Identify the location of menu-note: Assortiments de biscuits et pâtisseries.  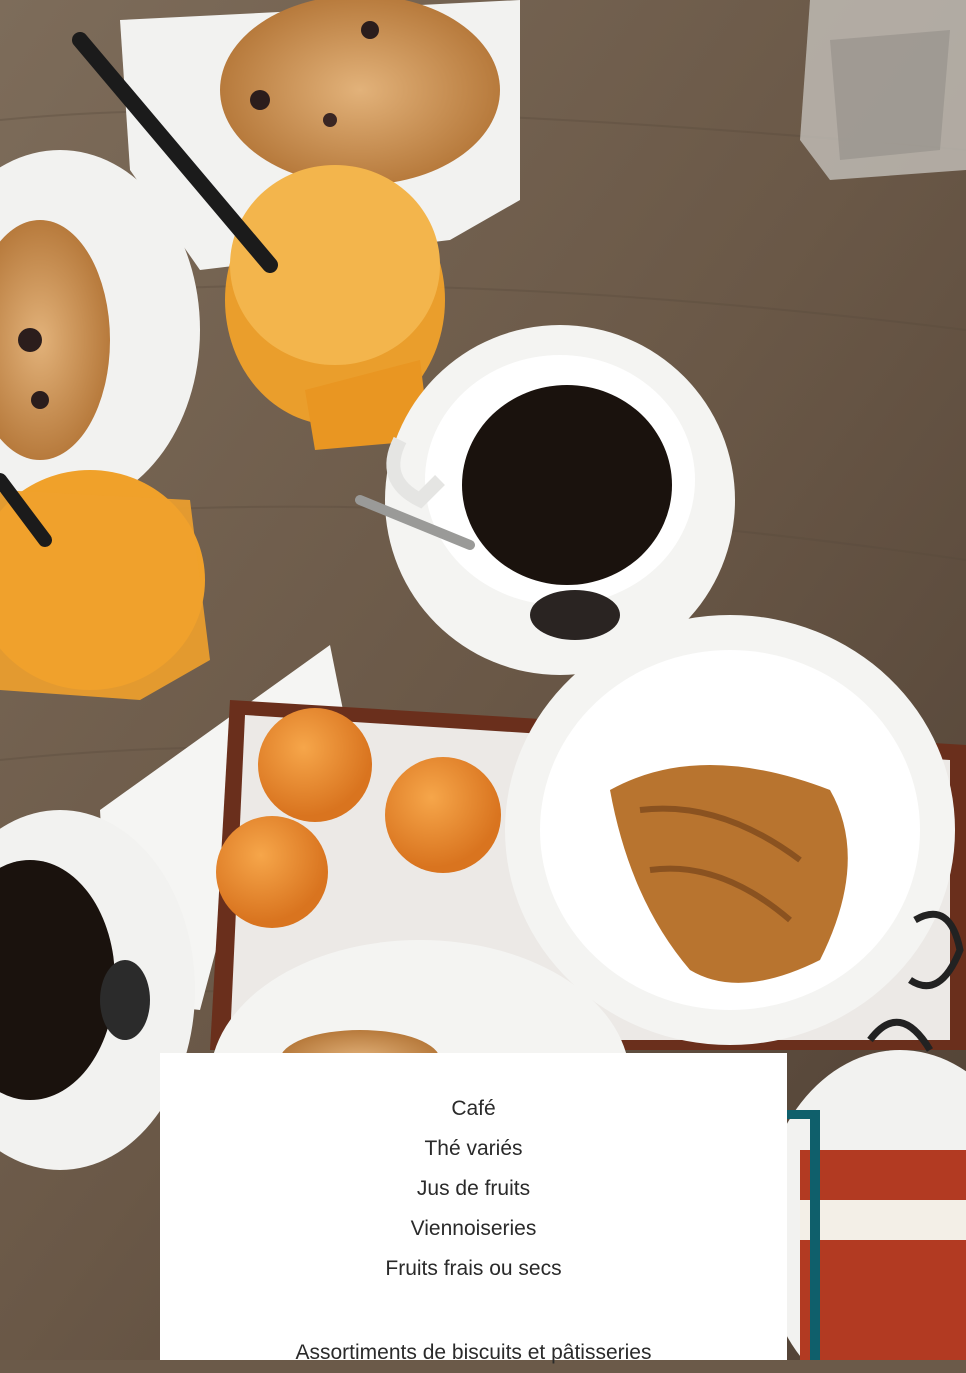
(473, 1352).